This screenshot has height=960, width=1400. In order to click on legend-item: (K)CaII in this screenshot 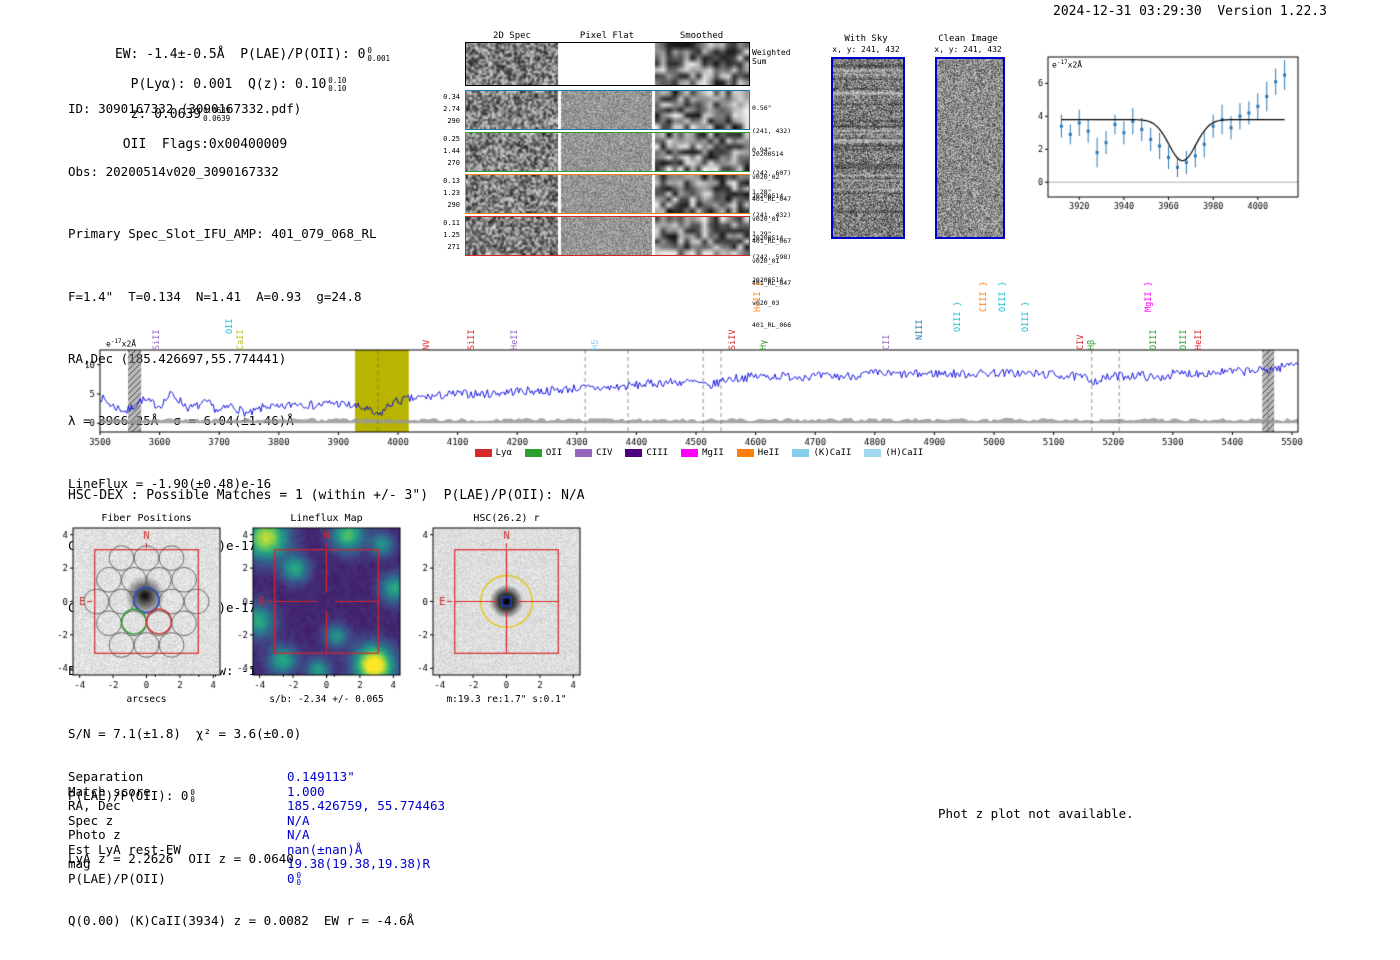, I will do `click(821, 453)`.